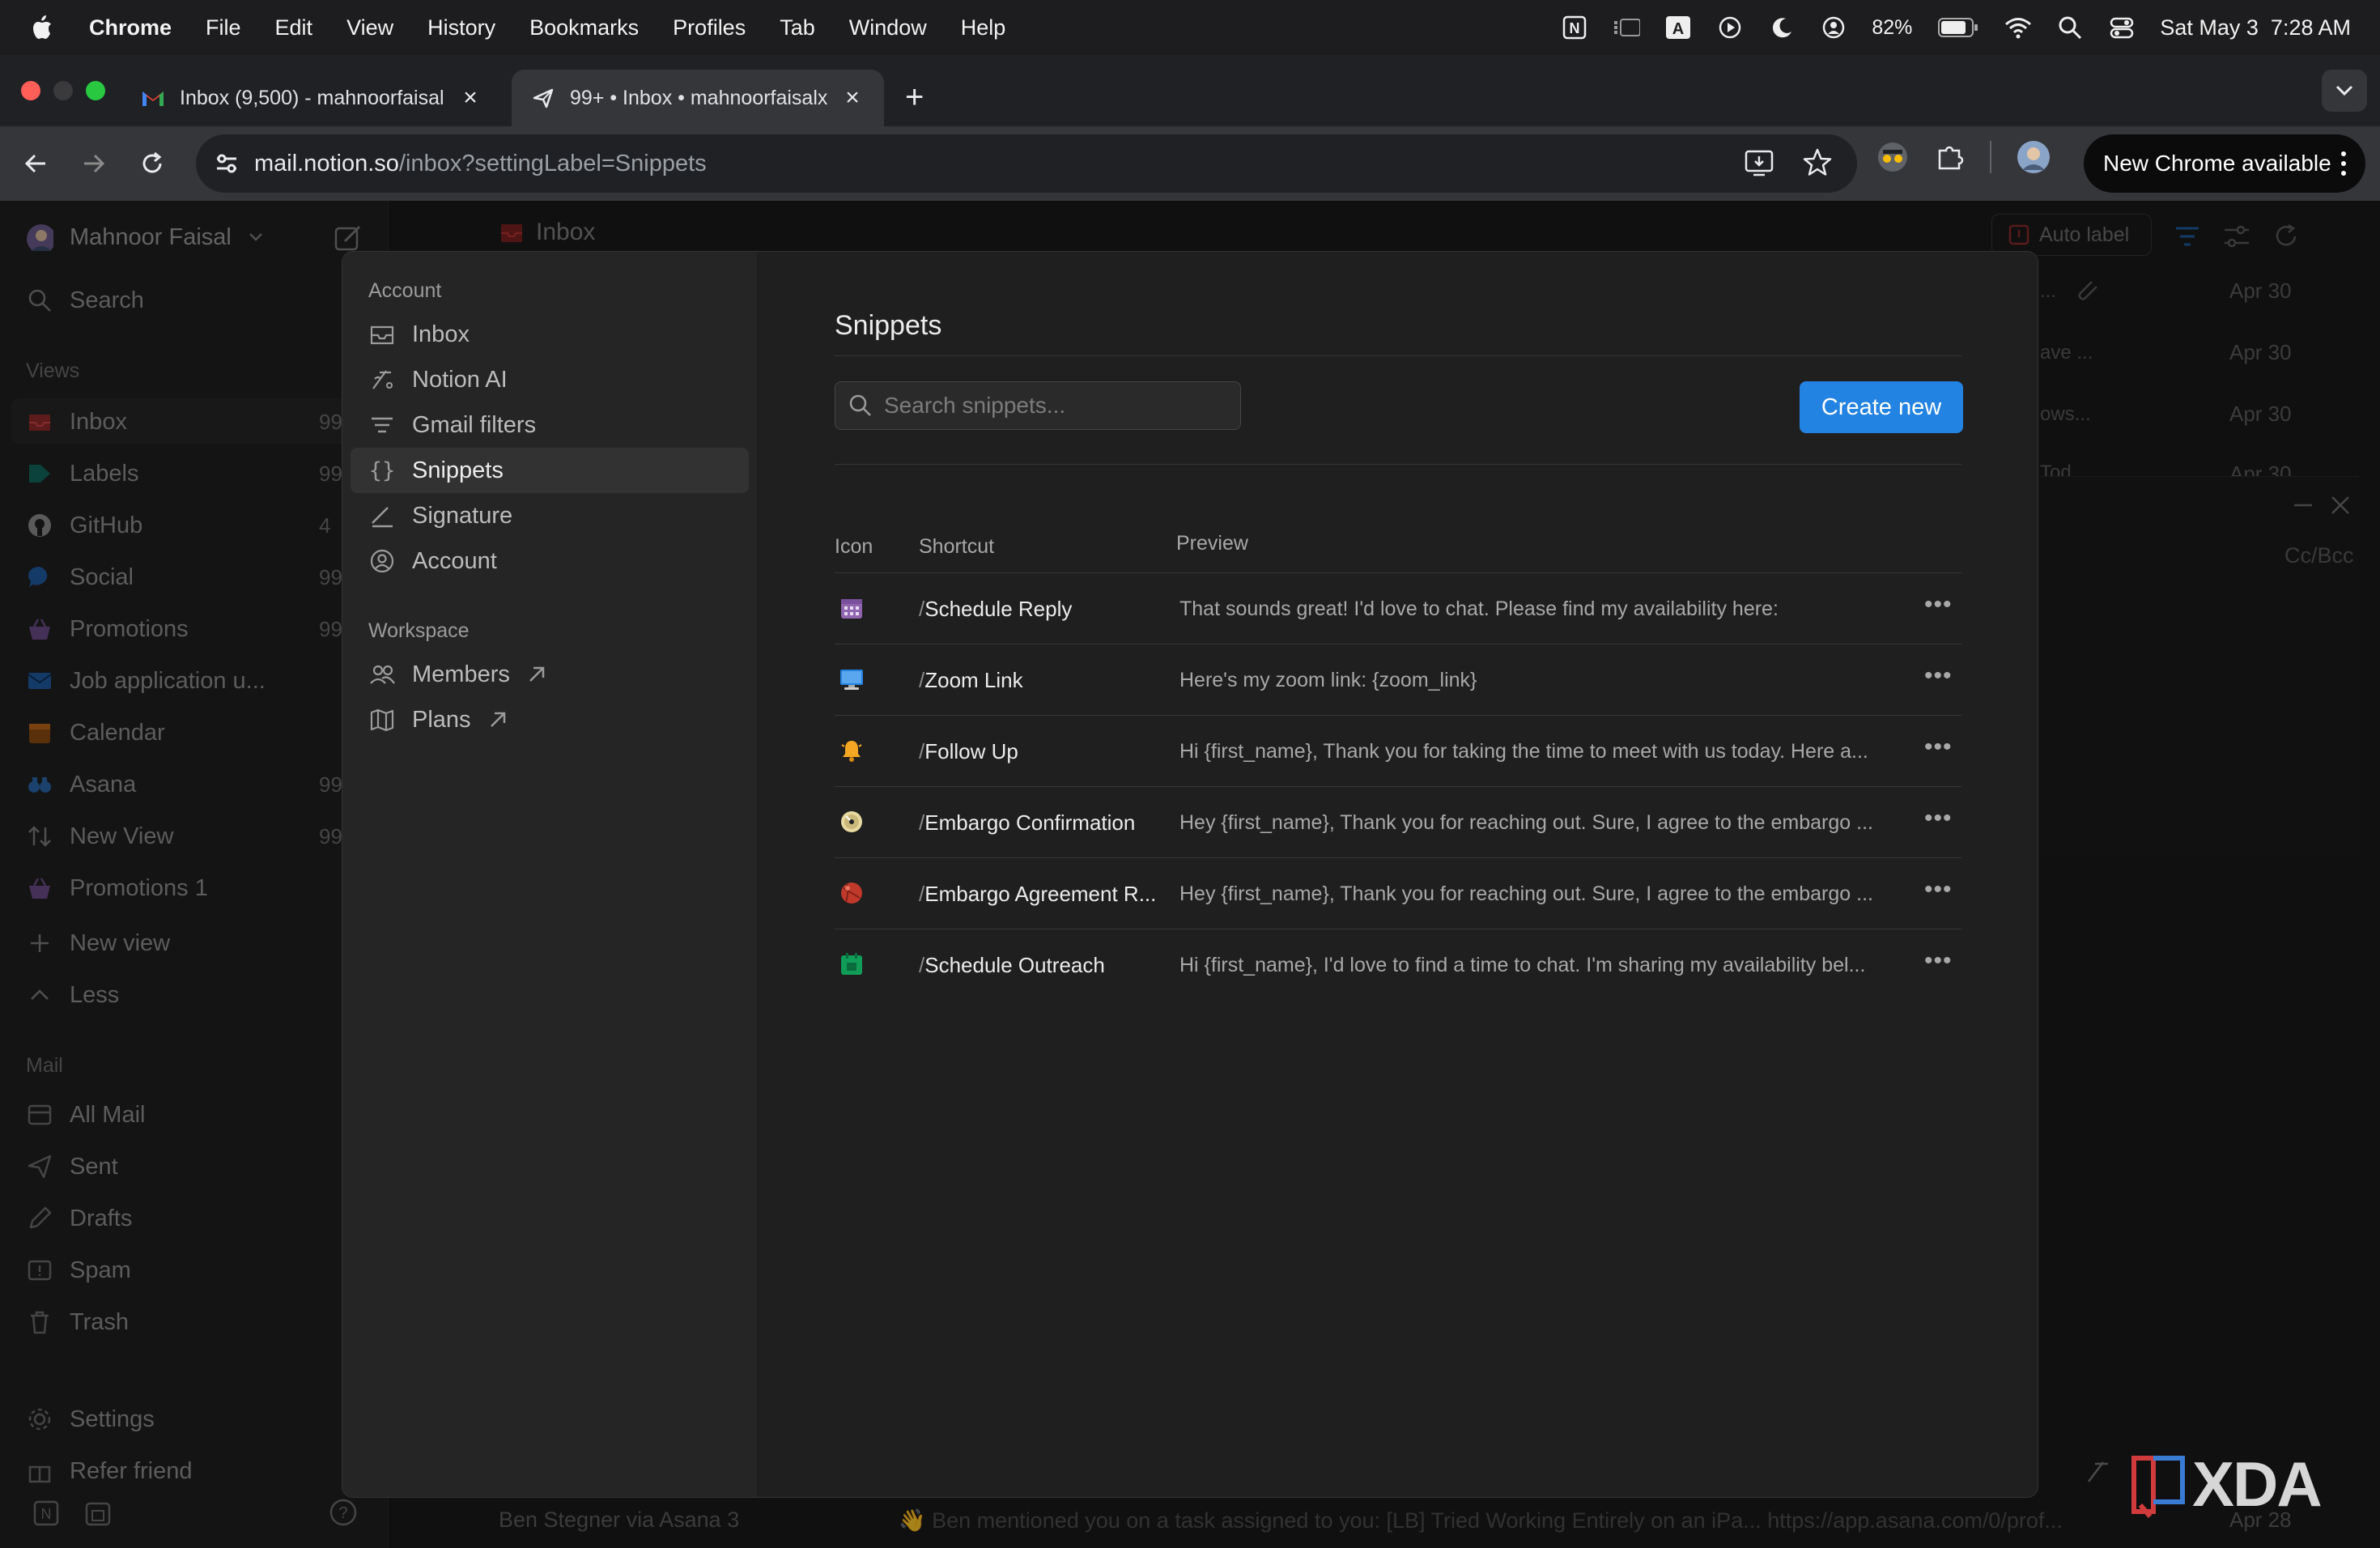  Describe the element at coordinates (2122, 27) in the screenshot. I see `control-center-icon` at that location.